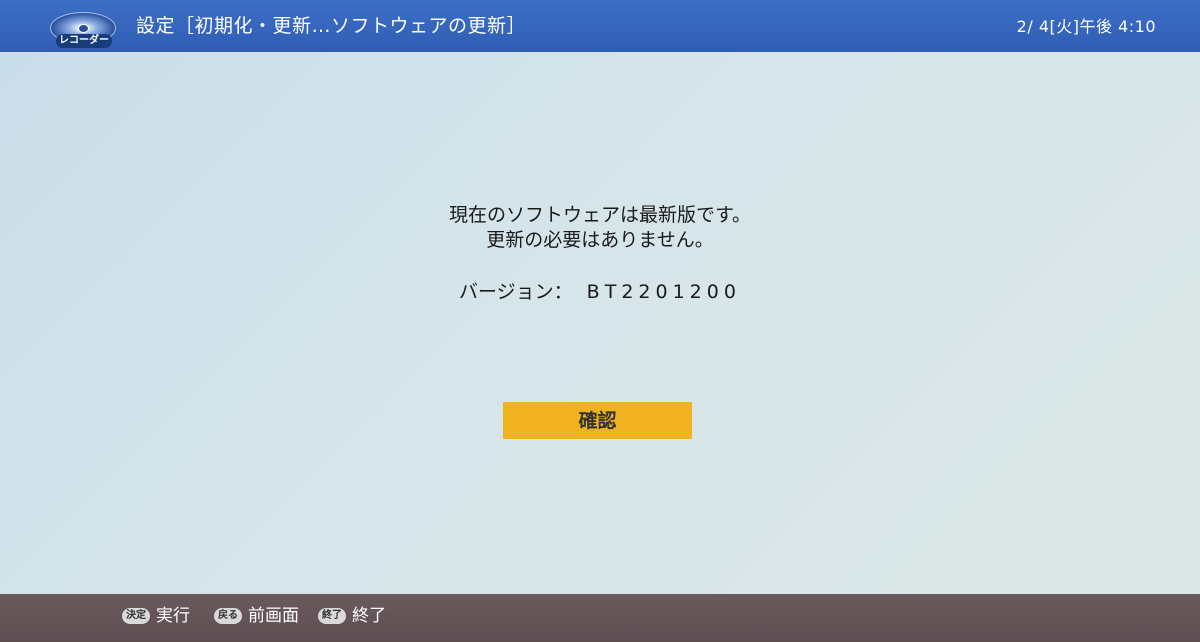 The width and height of the screenshot is (1200, 642). I want to click on hint-execute-label: 実行, so click(173, 616).